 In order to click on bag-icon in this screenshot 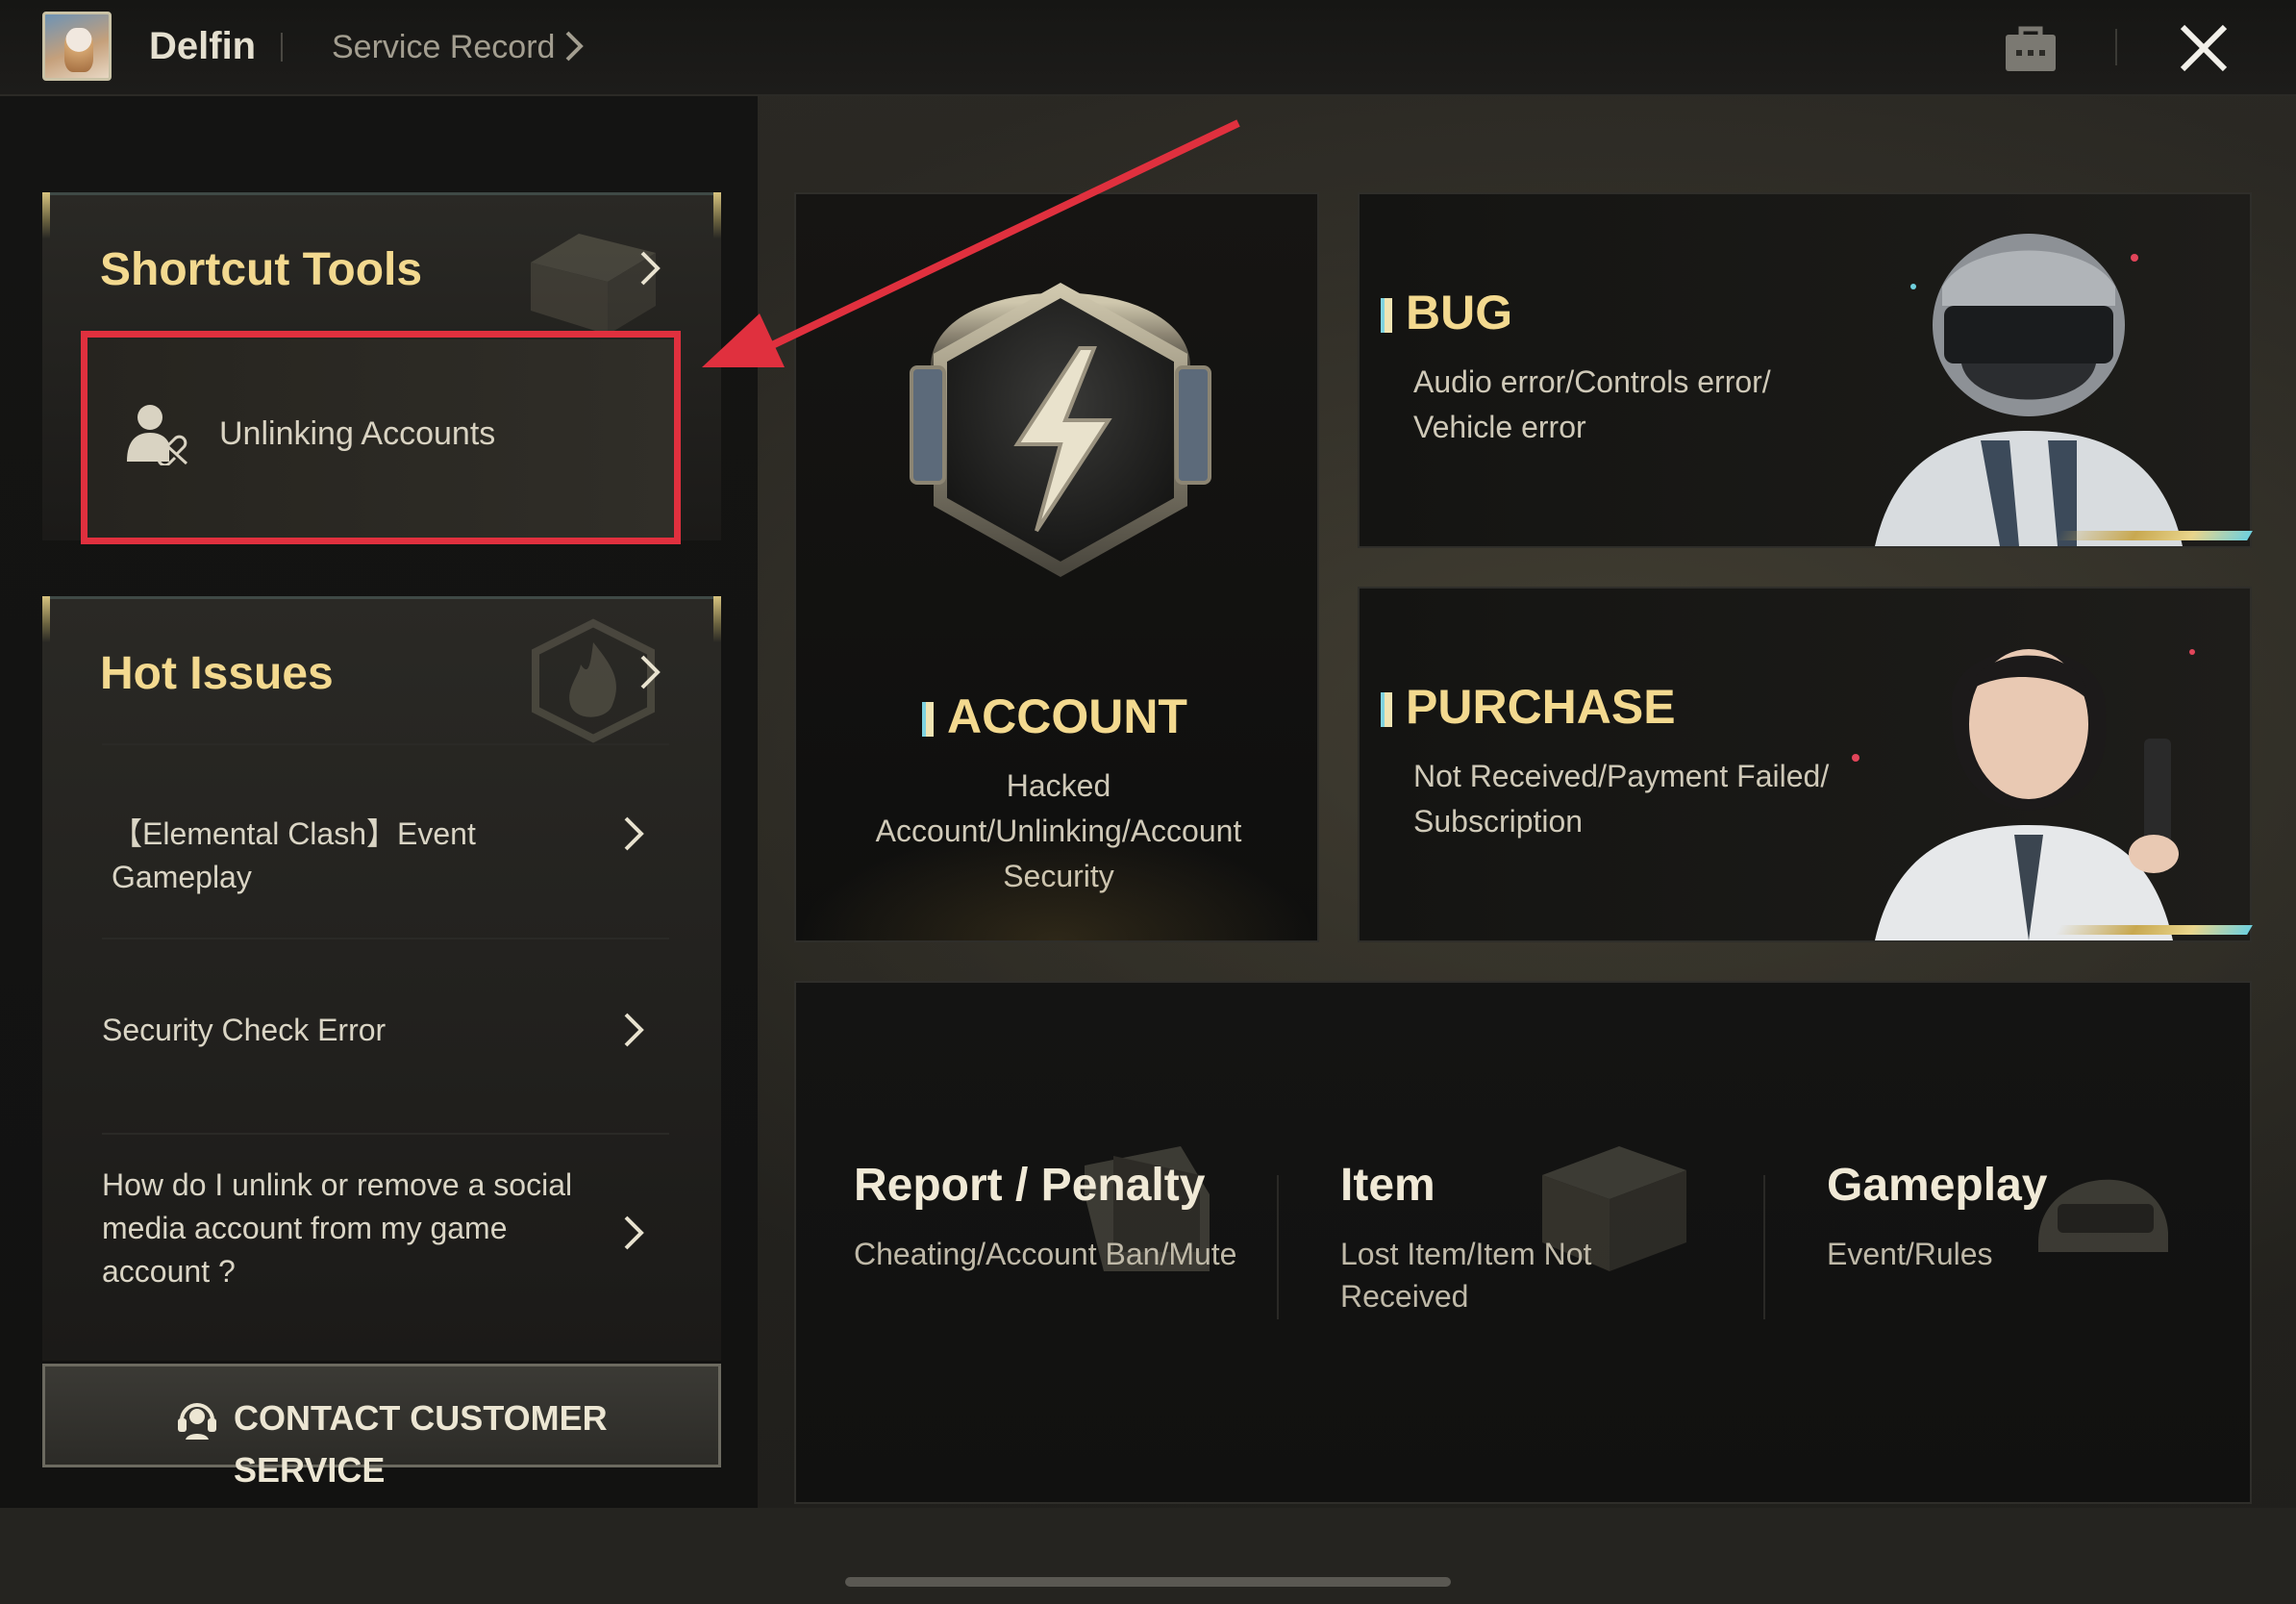, I will do `click(2030, 48)`.